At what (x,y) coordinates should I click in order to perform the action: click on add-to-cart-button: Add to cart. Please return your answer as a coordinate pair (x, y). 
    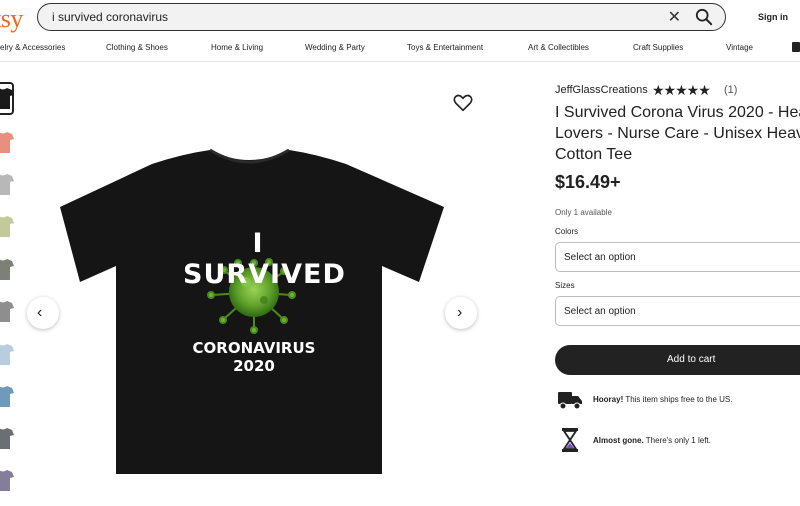
    Looking at the image, I should click on (677, 360).